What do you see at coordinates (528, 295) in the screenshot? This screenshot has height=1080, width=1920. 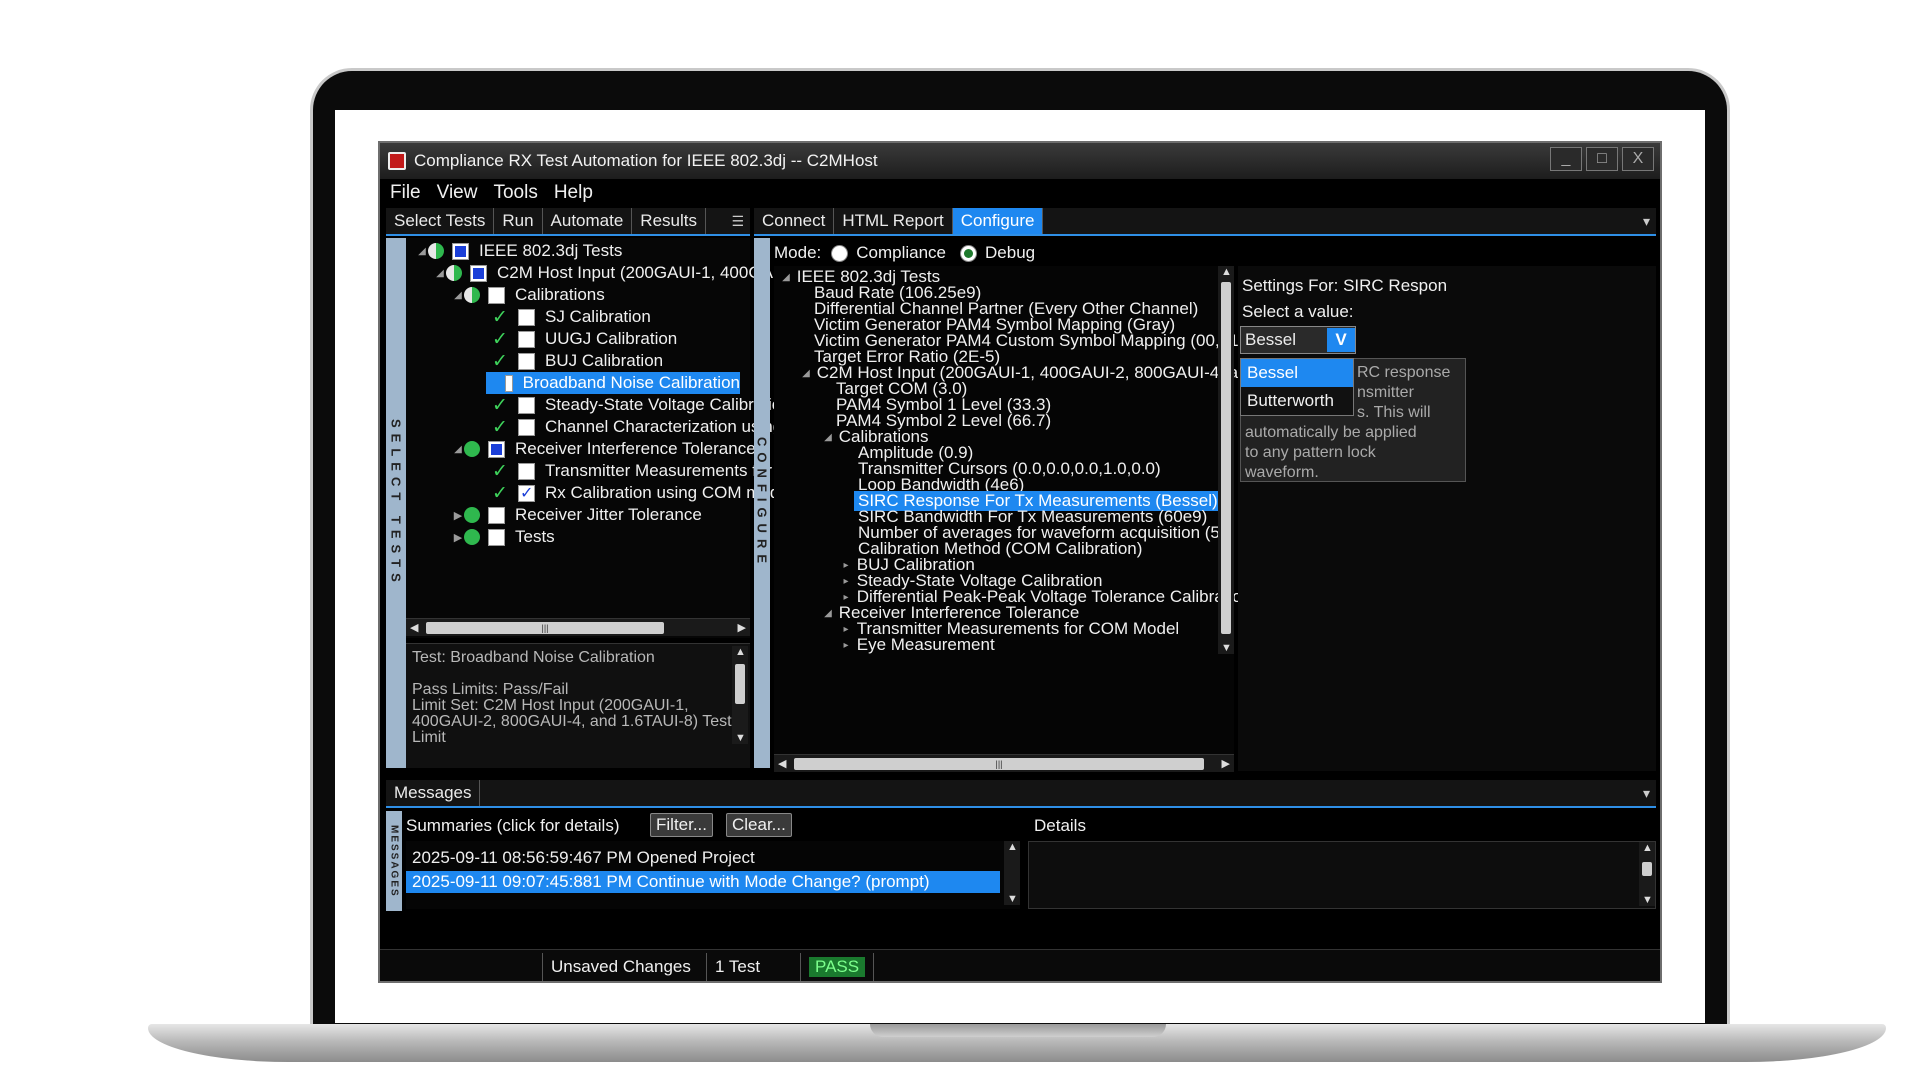 I see `tree-item: ◢ Calibrations` at bounding box center [528, 295].